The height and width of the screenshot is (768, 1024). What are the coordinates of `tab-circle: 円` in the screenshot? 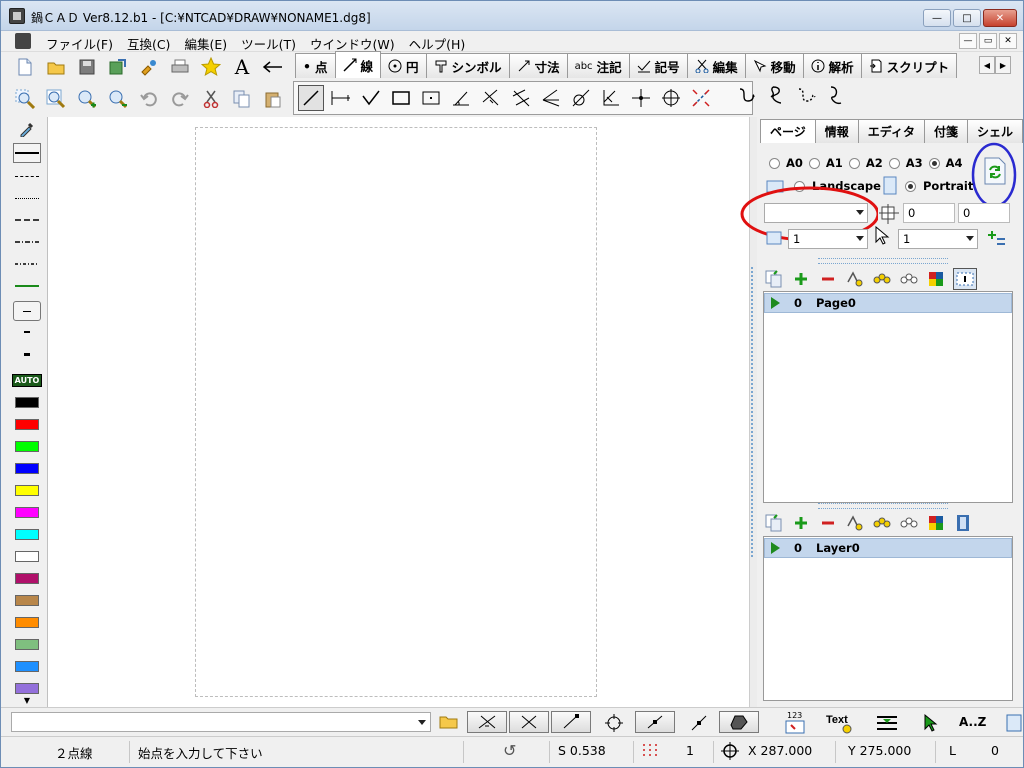 It's located at (403, 65).